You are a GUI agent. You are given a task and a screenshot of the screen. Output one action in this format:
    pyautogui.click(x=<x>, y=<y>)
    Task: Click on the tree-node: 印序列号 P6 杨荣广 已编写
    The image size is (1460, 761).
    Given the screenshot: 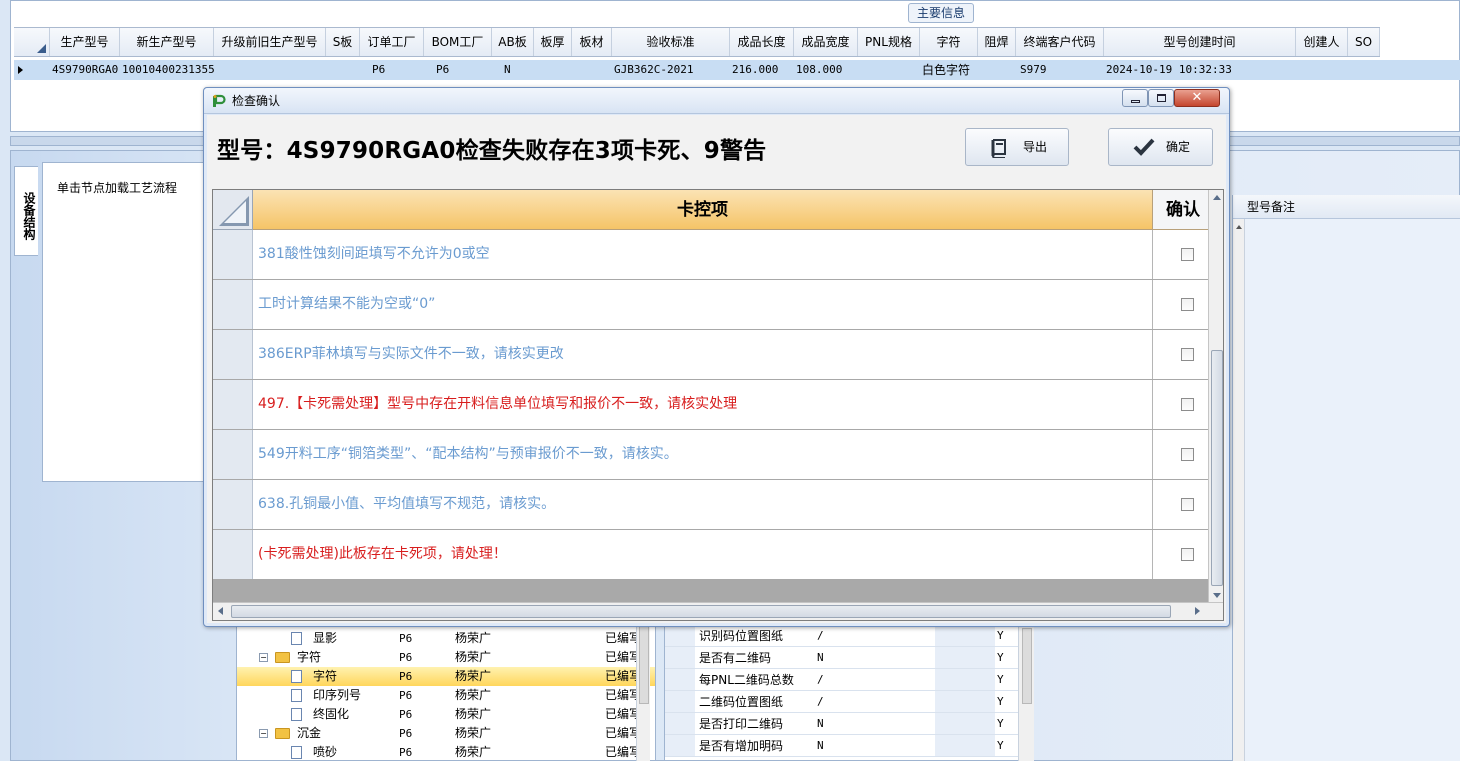 What is the action you would take?
    pyautogui.click(x=446, y=695)
    